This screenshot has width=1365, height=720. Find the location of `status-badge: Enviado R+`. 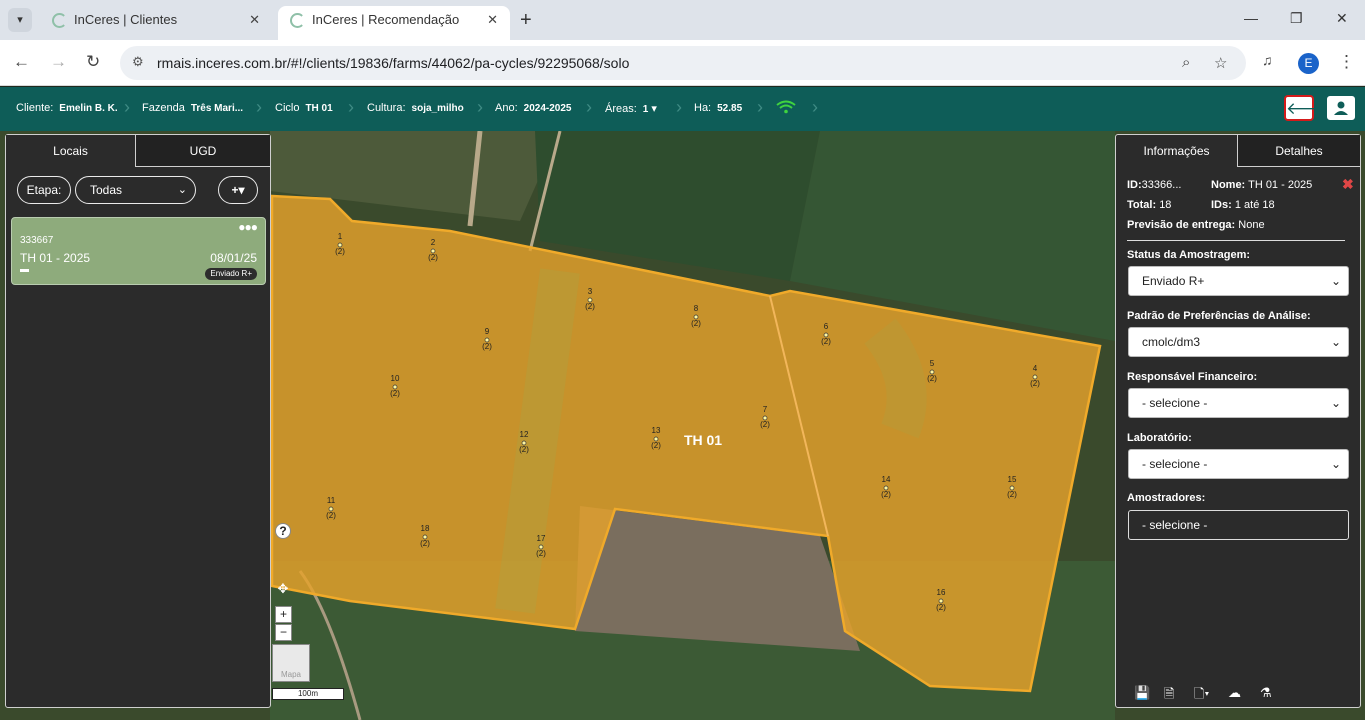

status-badge: Enviado R+ is located at coordinates (231, 274).